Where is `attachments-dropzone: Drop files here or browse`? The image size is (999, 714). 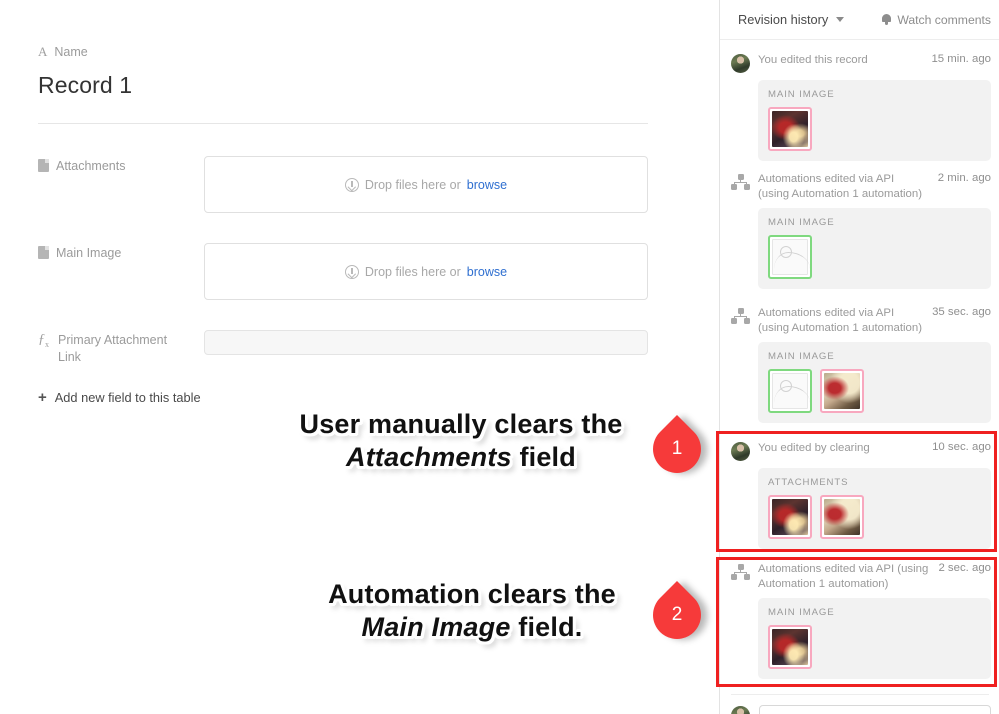 attachments-dropzone: Drop files here or browse is located at coordinates (426, 184).